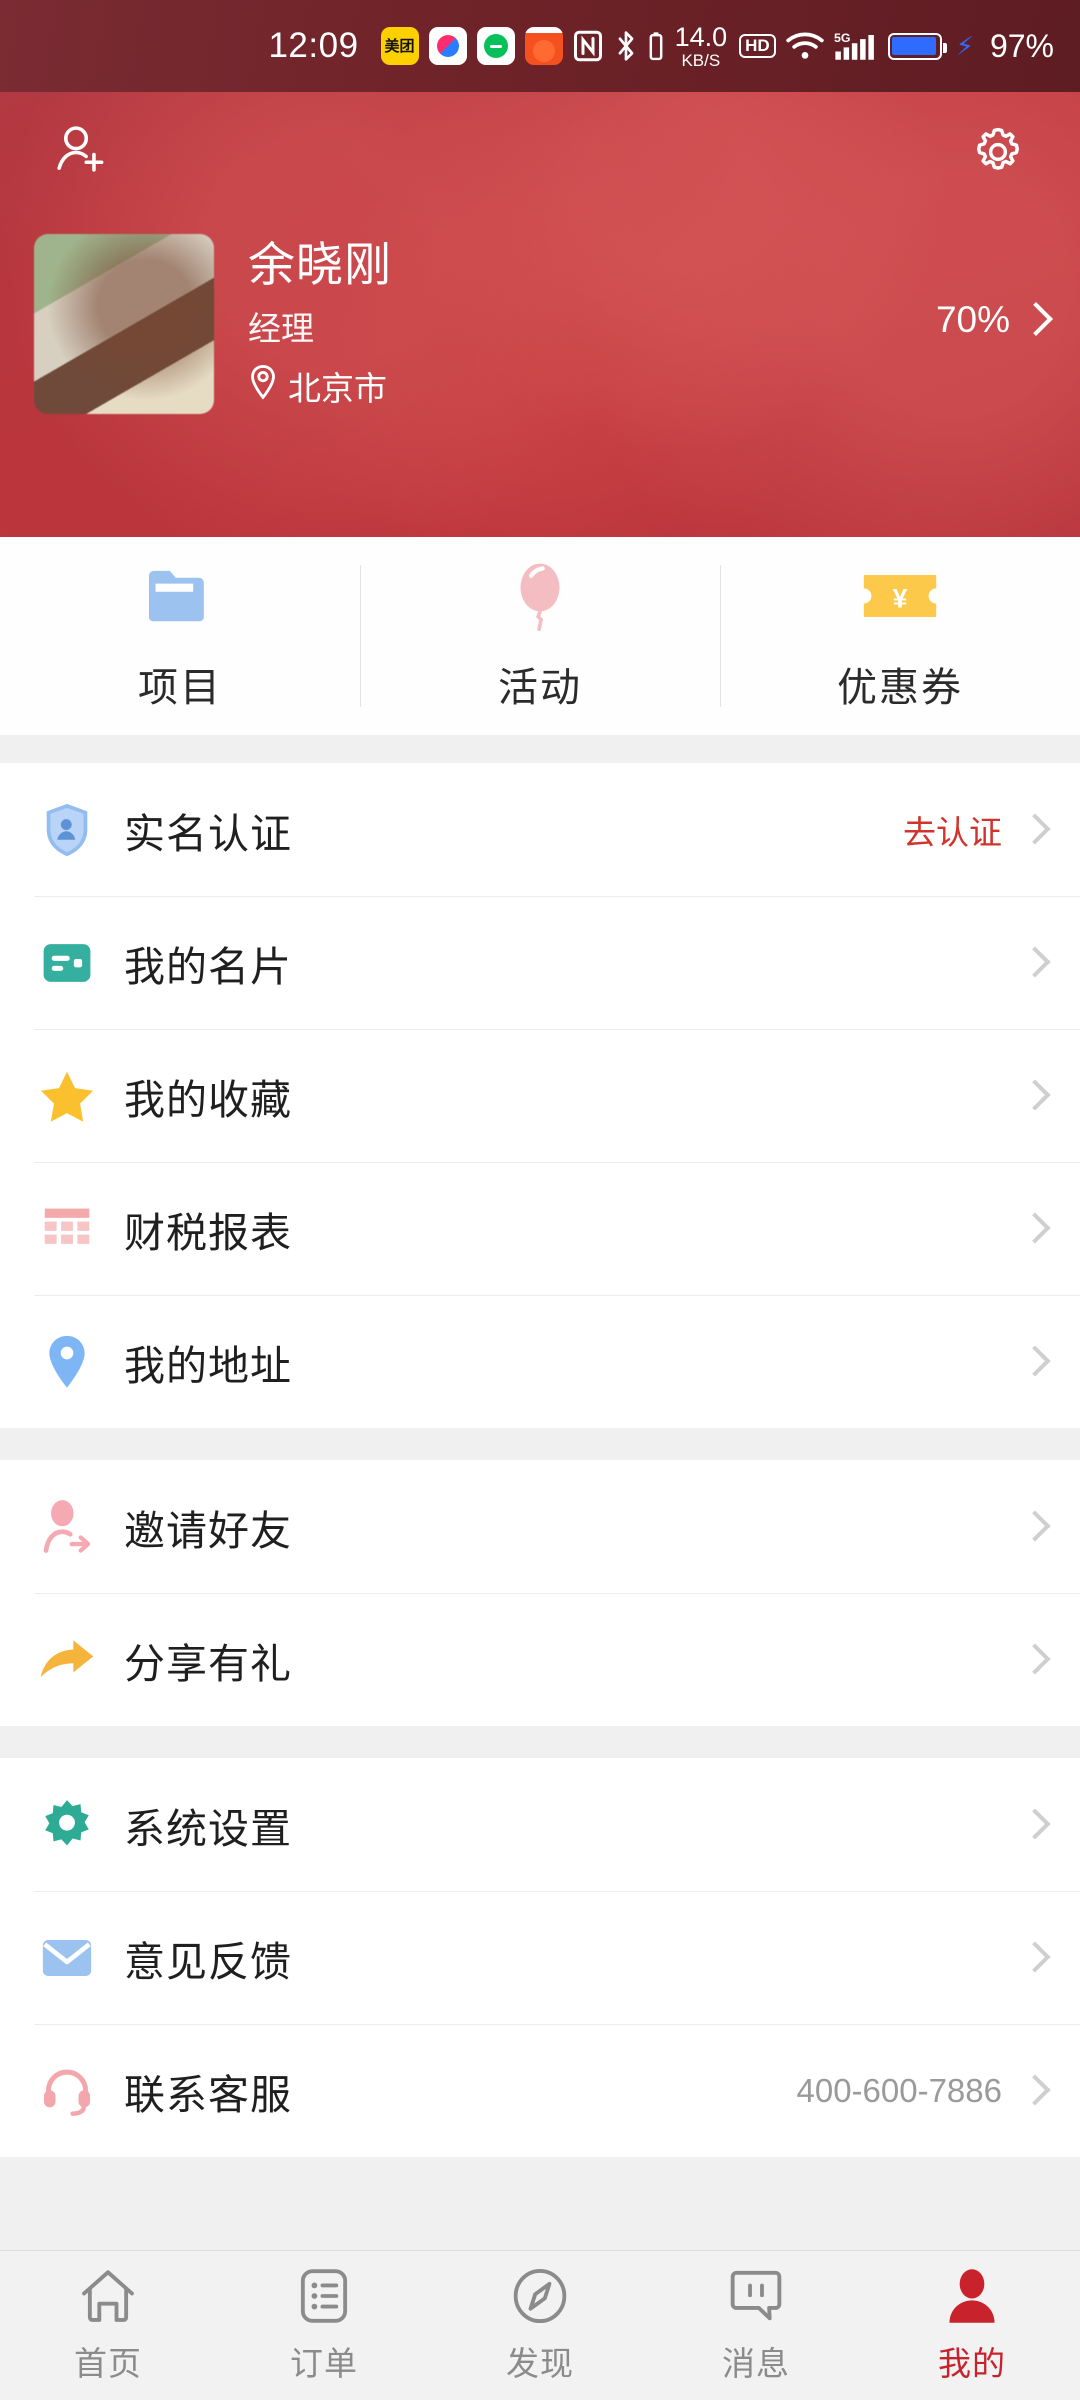 Image resolution: width=1080 pixels, height=2400 pixels. Describe the element at coordinates (592, 386) in the screenshot. I see `profile-location: 北京市` at that location.